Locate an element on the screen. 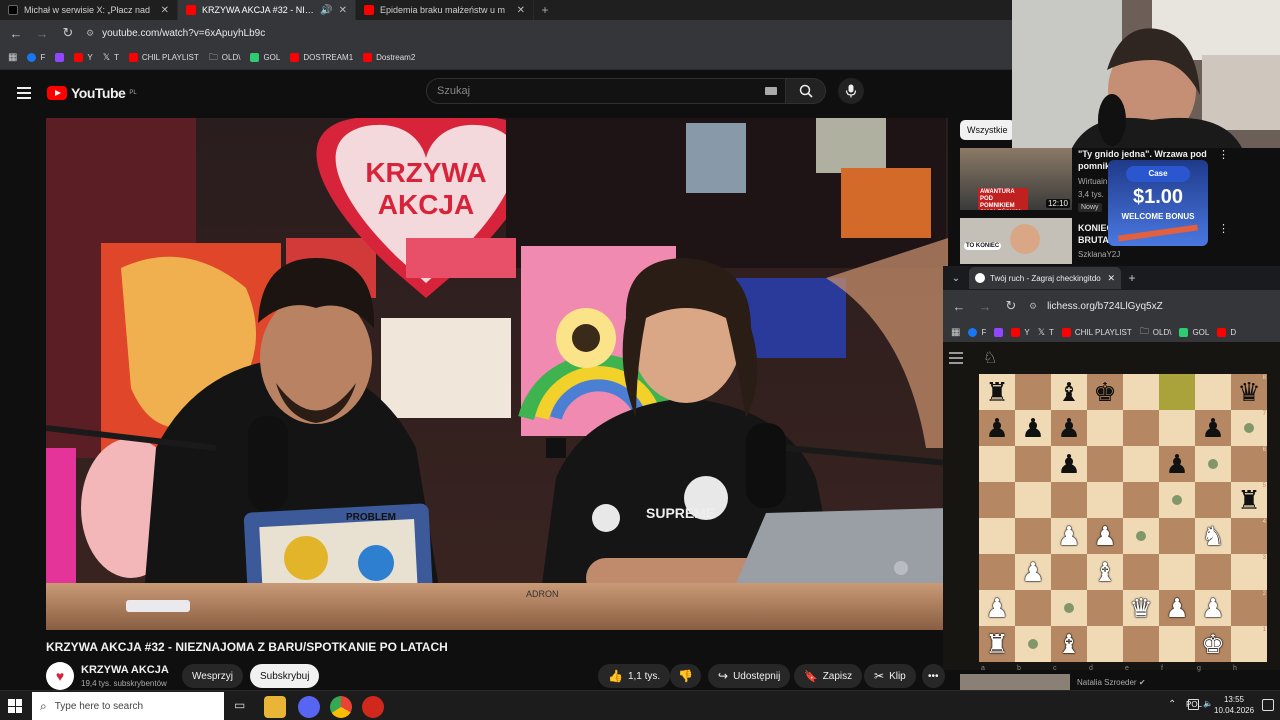 The image size is (1280, 720). board-square-e5 is located at coordinates (1141, 500).